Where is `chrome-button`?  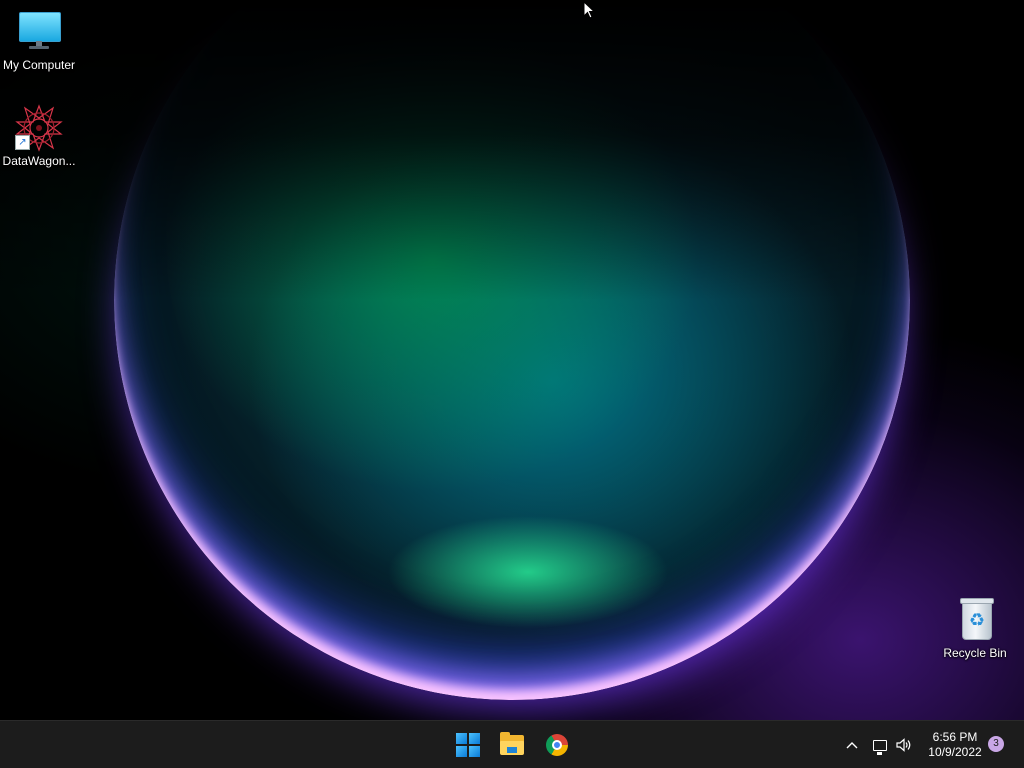
chrome-button is located at coordinates (557, 745).